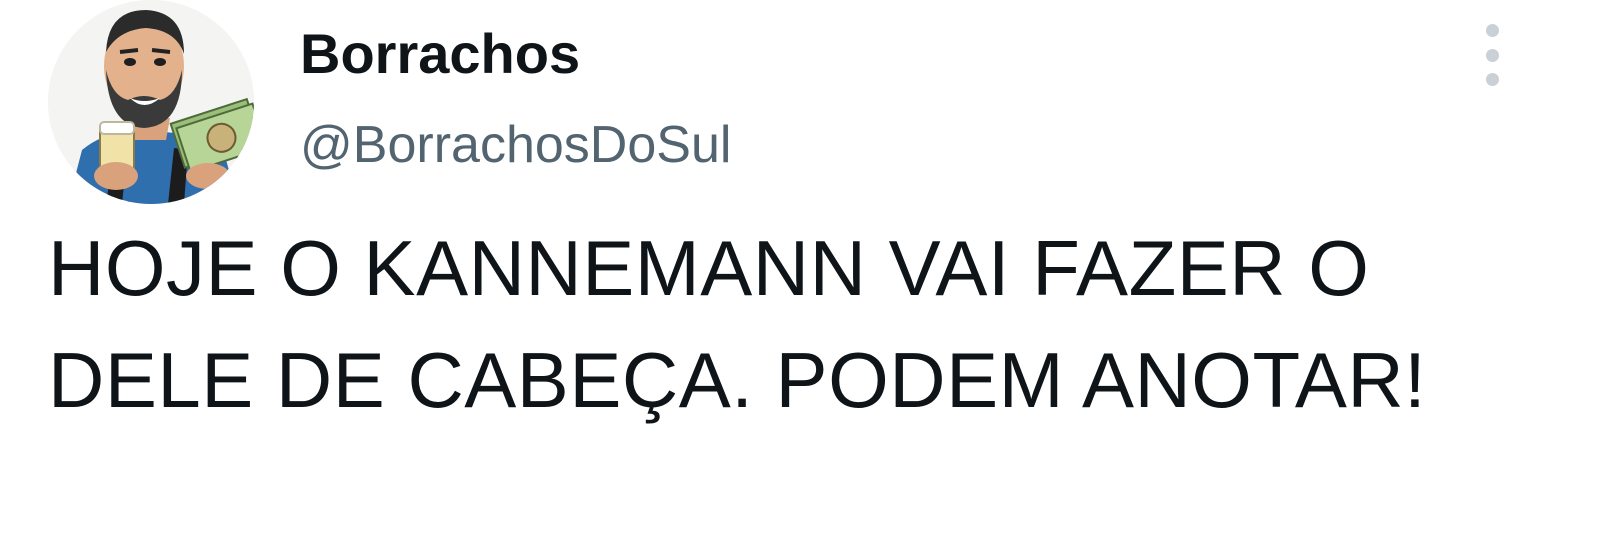 This screenshot has width=1600, height=533. I want to click on author-display-name: Borrachos, so click(440, 54).